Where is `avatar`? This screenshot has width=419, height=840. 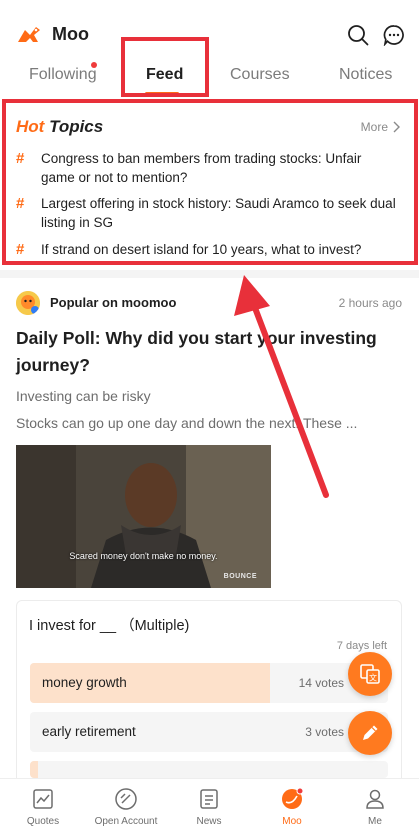 avatar is located at coordinates (28, 303).